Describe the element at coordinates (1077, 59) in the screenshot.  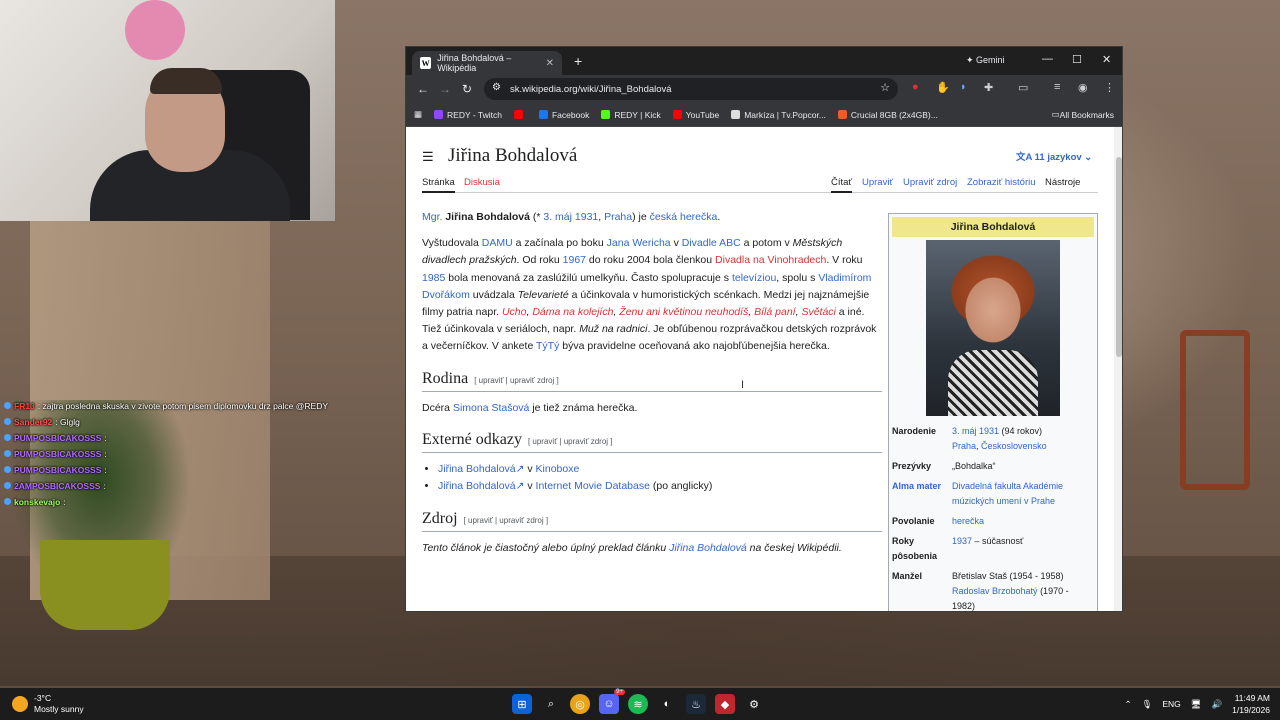
I see `maximize-icon: ☐` at that location.